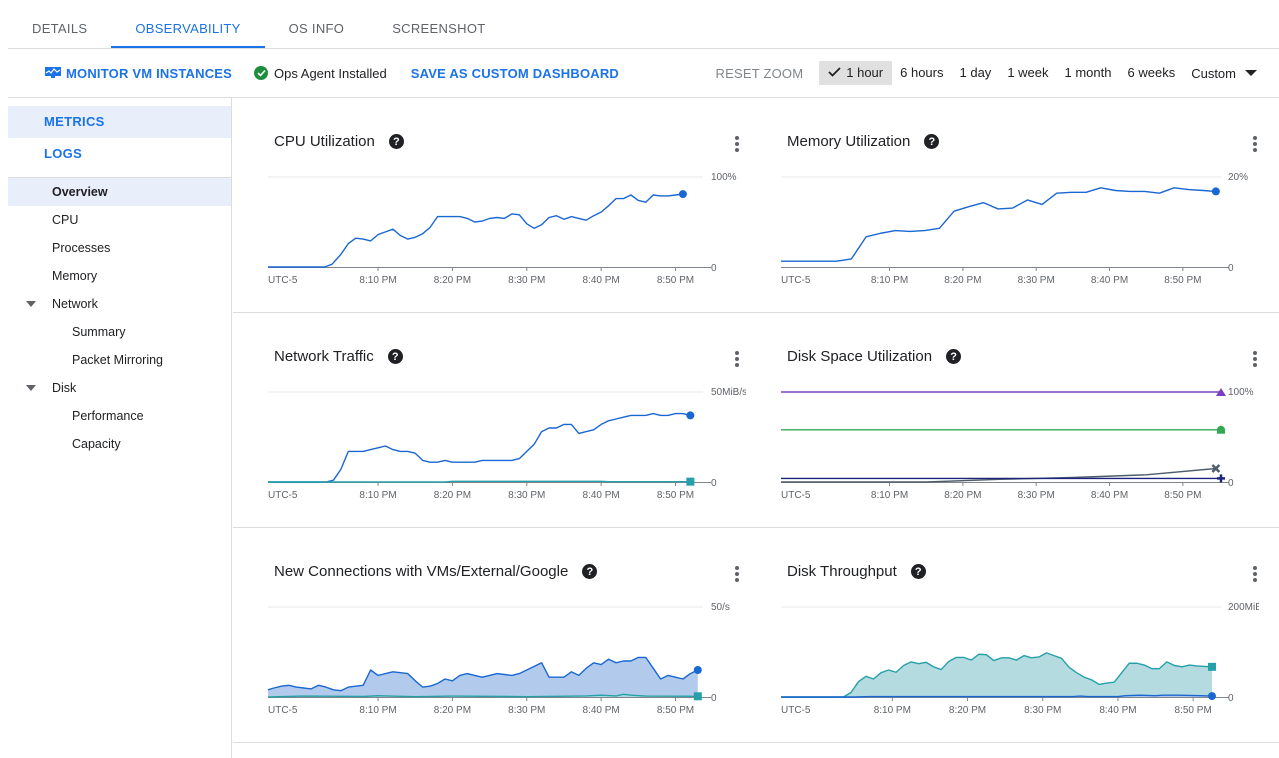 The width and height of the screenshot is (1279, 758). I want to click on series-line-cpu, so click(476, 230).